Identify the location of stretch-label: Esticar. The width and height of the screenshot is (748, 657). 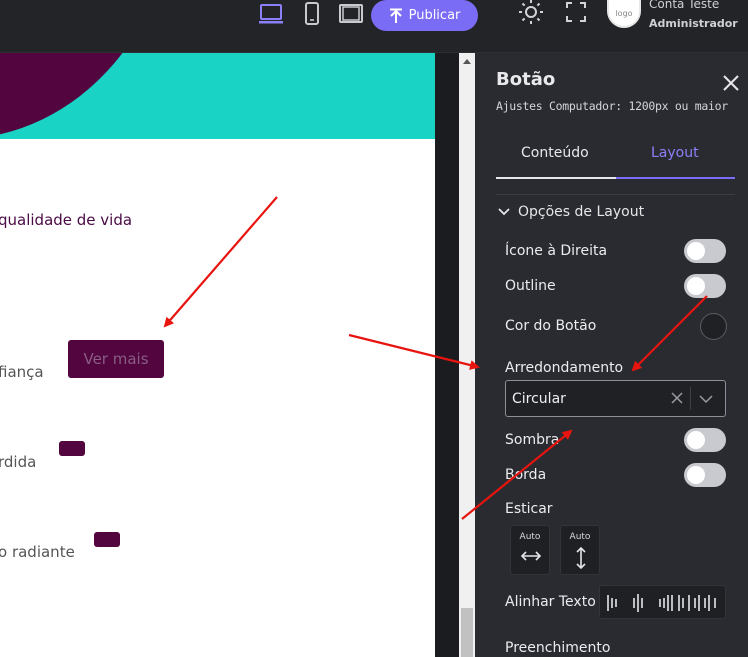
(529, 509).